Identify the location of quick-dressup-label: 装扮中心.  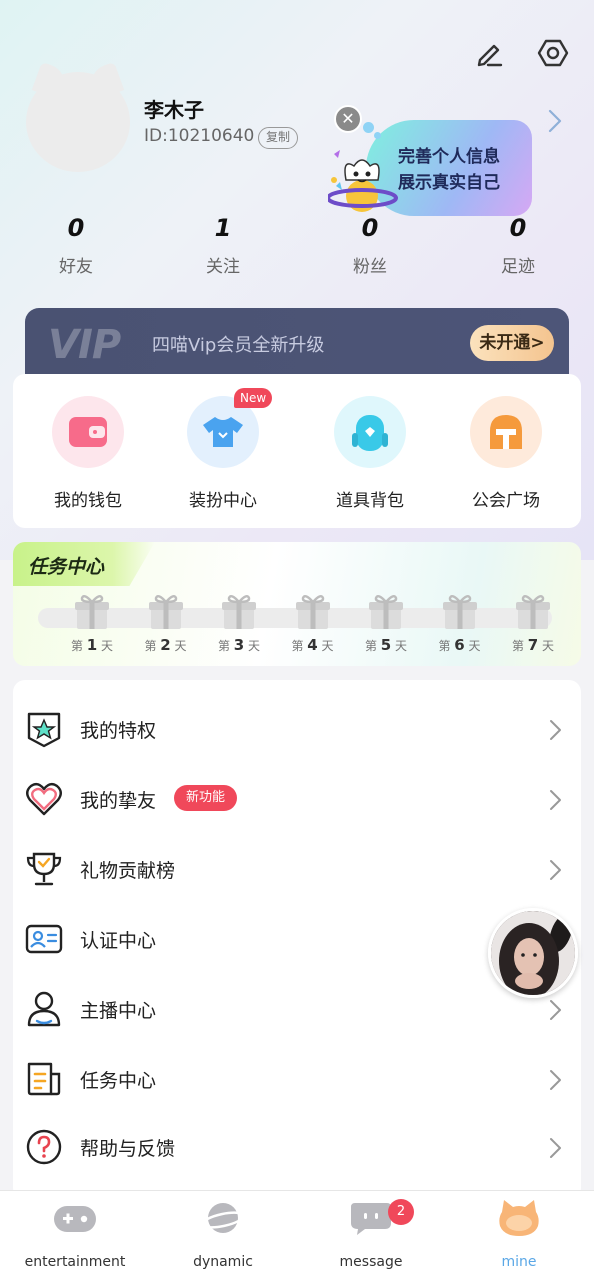
(223, 501).